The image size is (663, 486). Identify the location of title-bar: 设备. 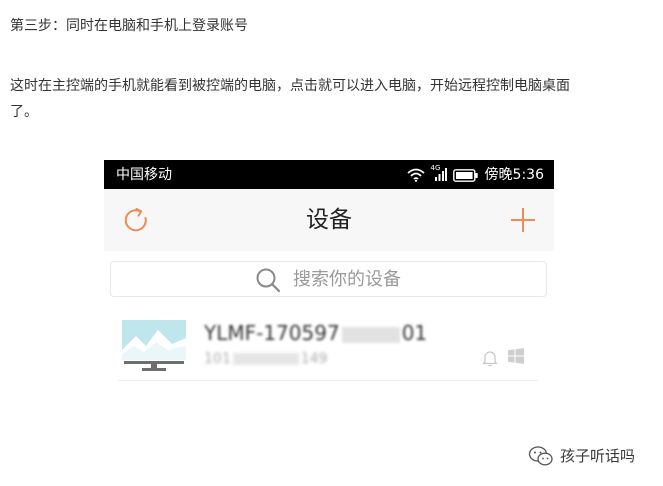
(329, 220).